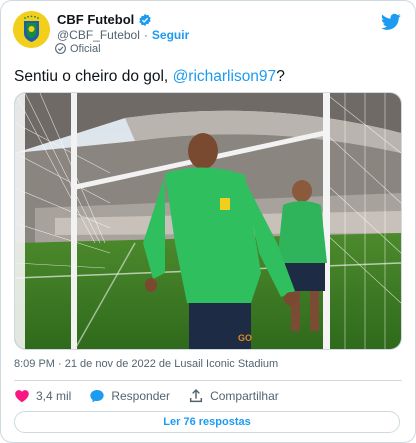 Image resolution: width=416 pixels, height=443 pixels. I want to click on avatar, so click(31, 29).